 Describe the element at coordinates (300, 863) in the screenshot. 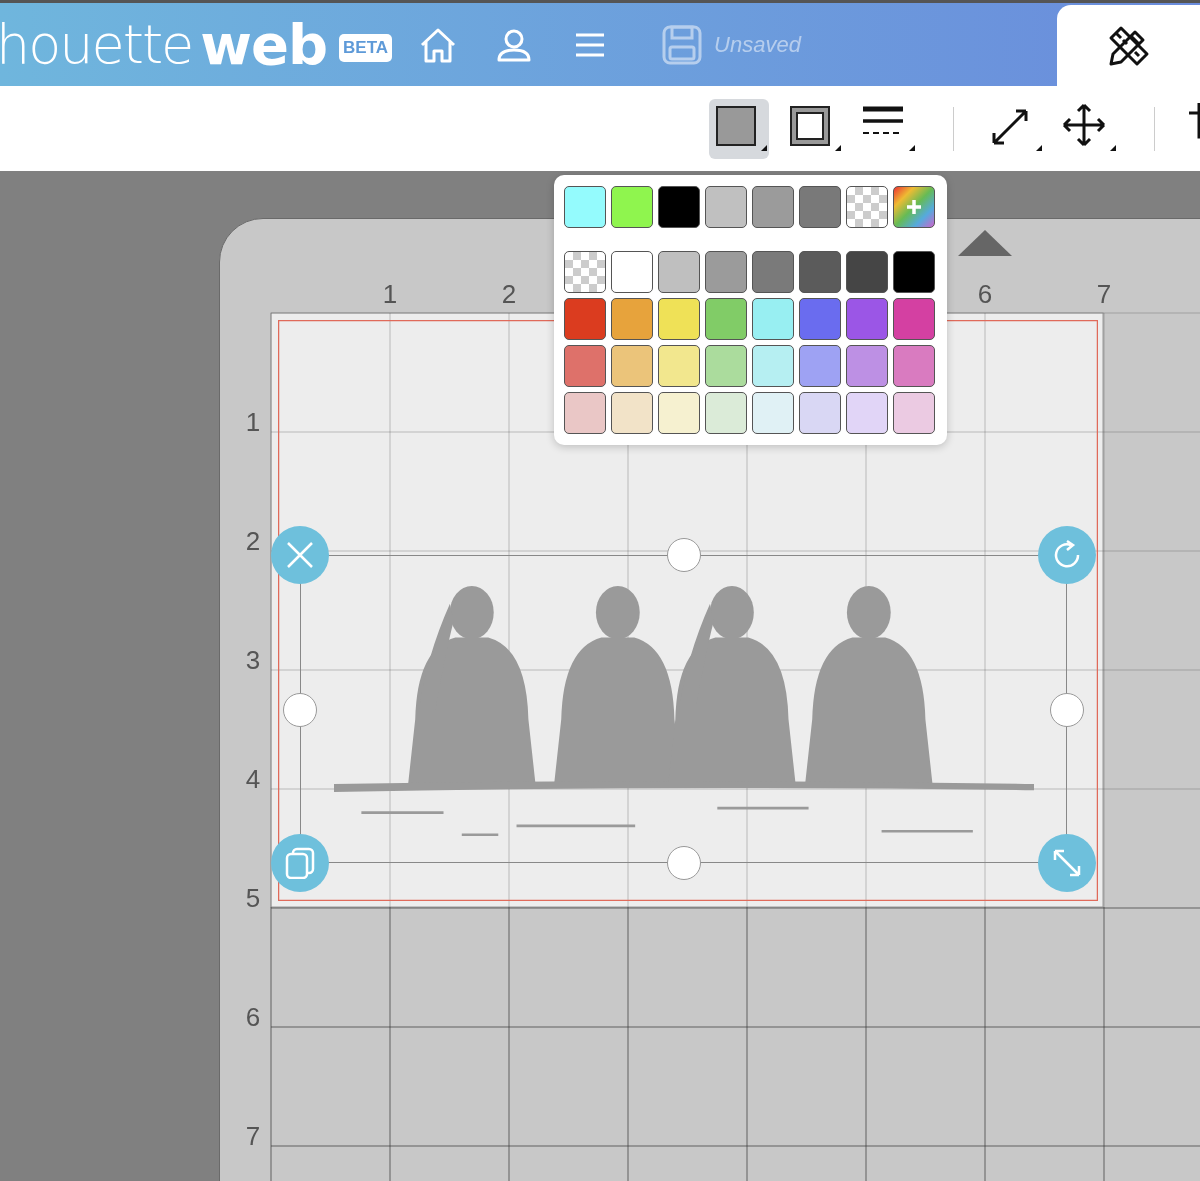

I see `copy-icon` at that location.